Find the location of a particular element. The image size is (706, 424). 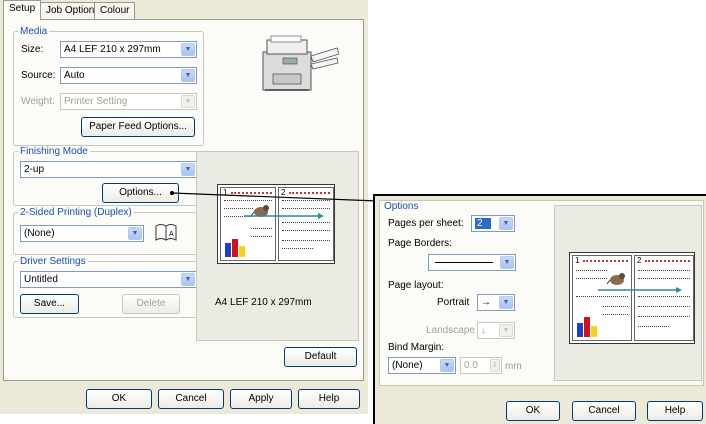

bind-margin-label: Bind Margin: is located at coordinates (416, 347).